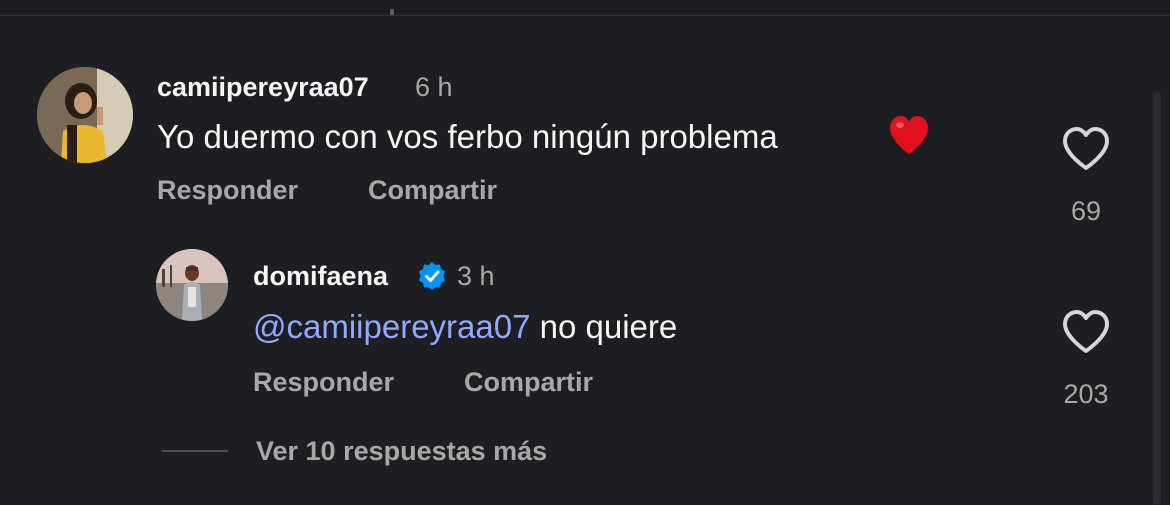  What do you see at coordinates (1086, 394) in the screenshot?
I see `like-count: 203` at bounding box center [1086, 394].